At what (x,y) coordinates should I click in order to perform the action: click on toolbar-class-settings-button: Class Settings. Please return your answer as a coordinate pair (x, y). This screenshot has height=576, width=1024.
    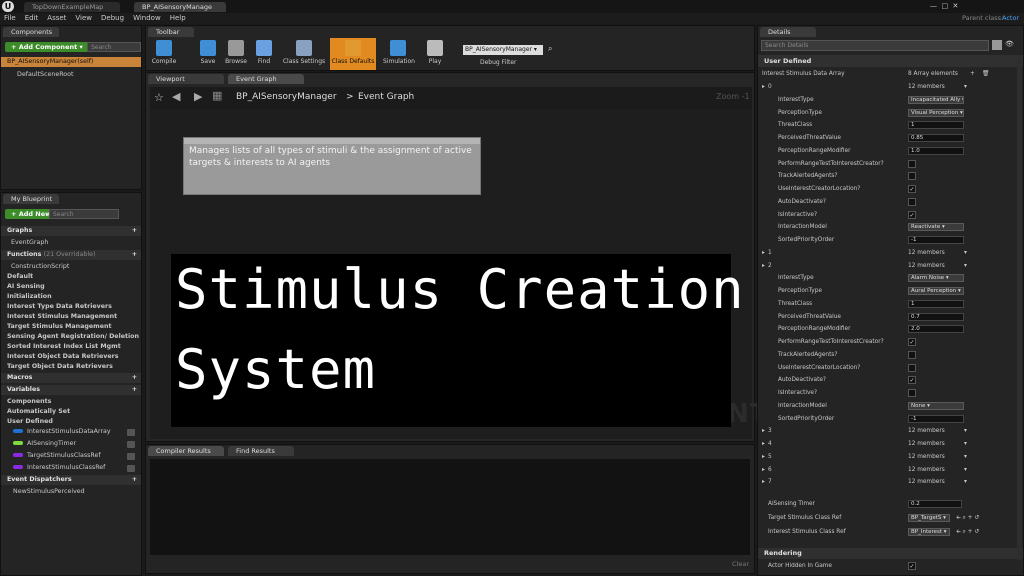
    Looking at the image, I should click on (304, 54).